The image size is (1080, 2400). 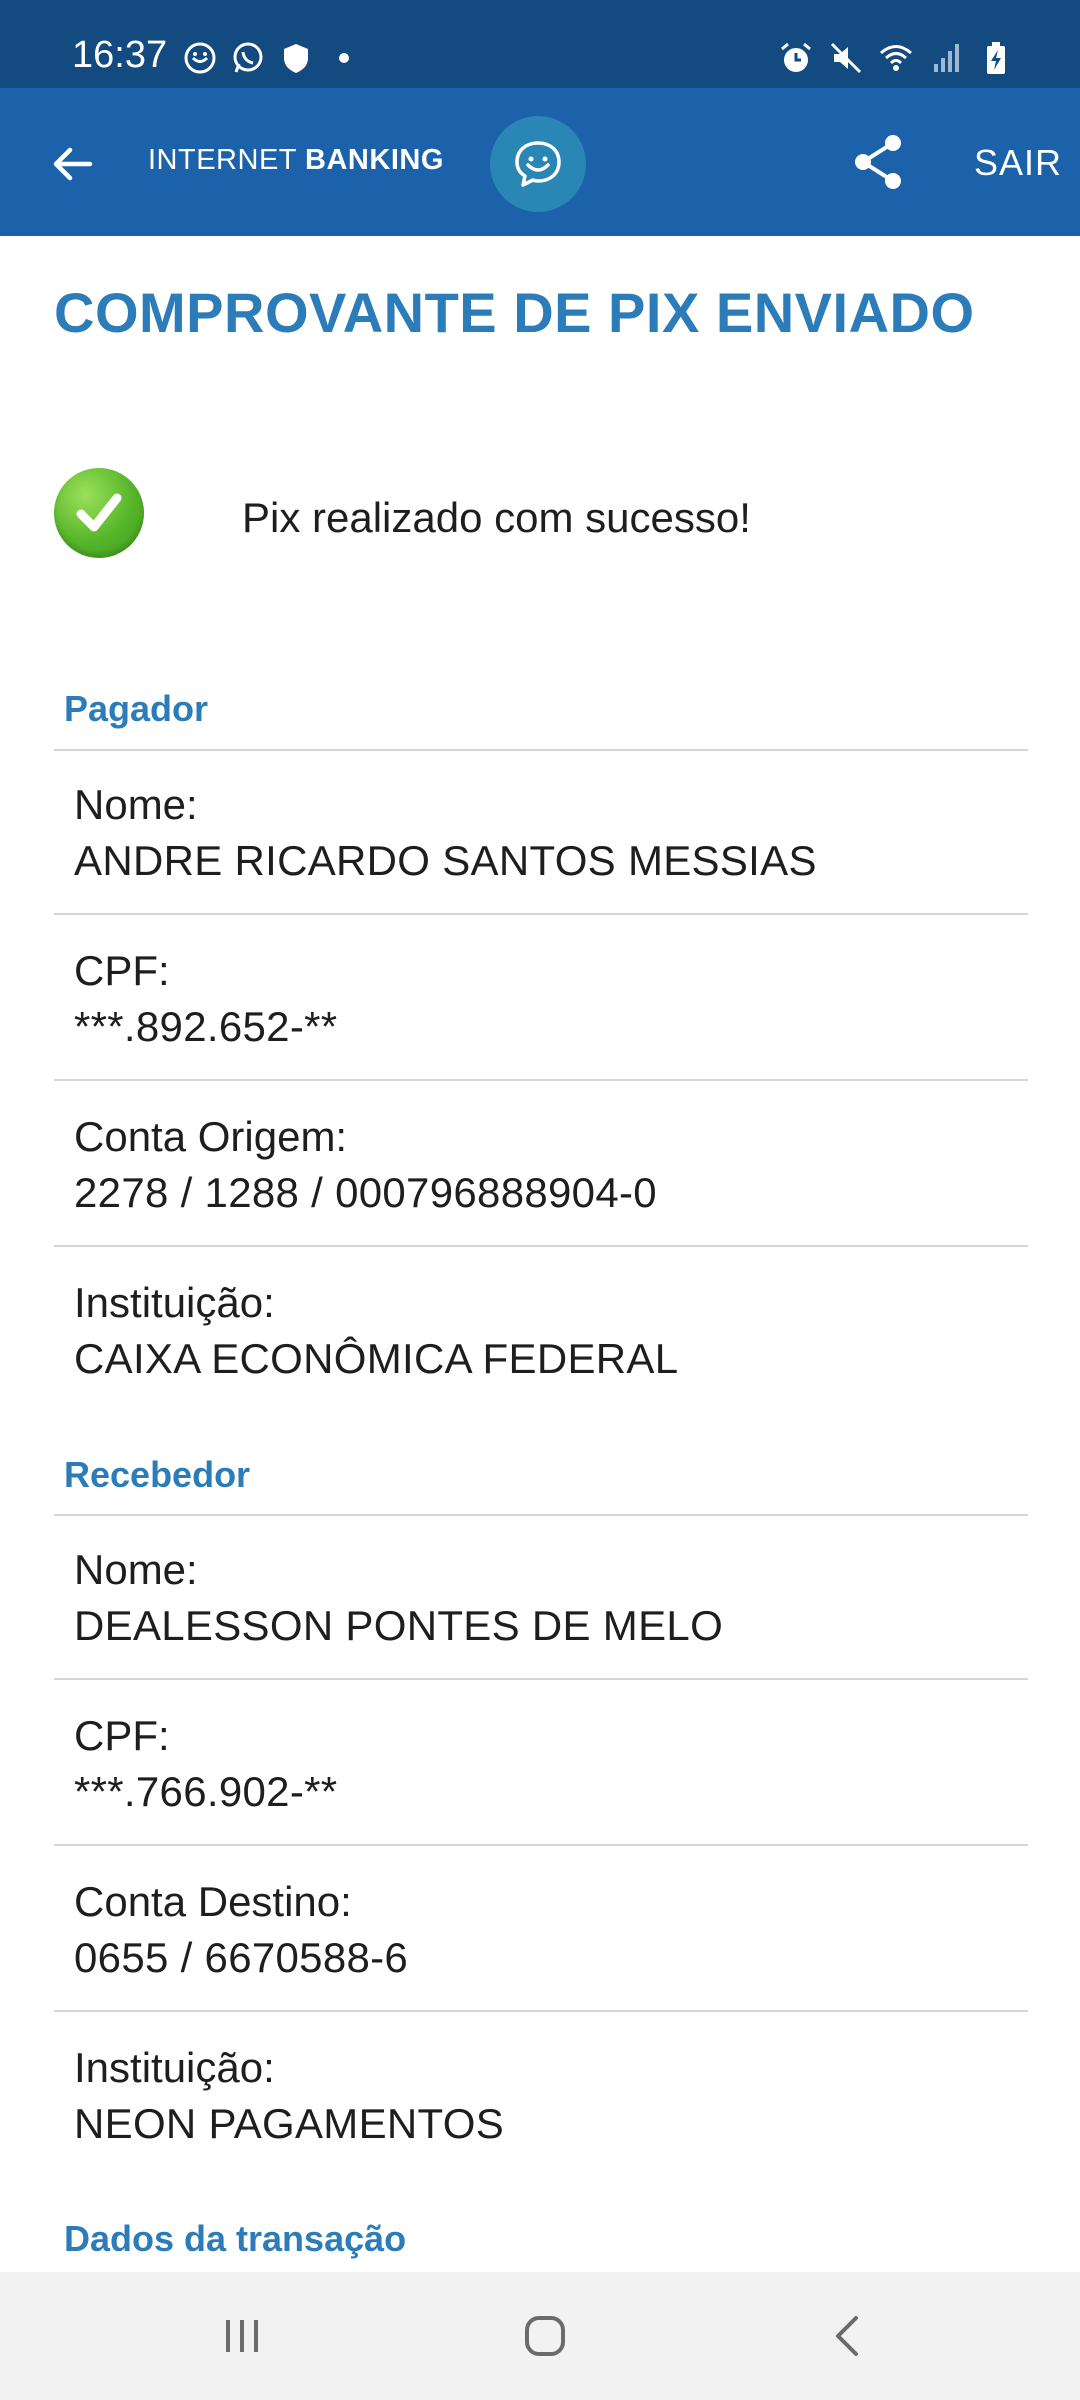 I want to click on battery-charging-icon, so click(x=996, y=58).